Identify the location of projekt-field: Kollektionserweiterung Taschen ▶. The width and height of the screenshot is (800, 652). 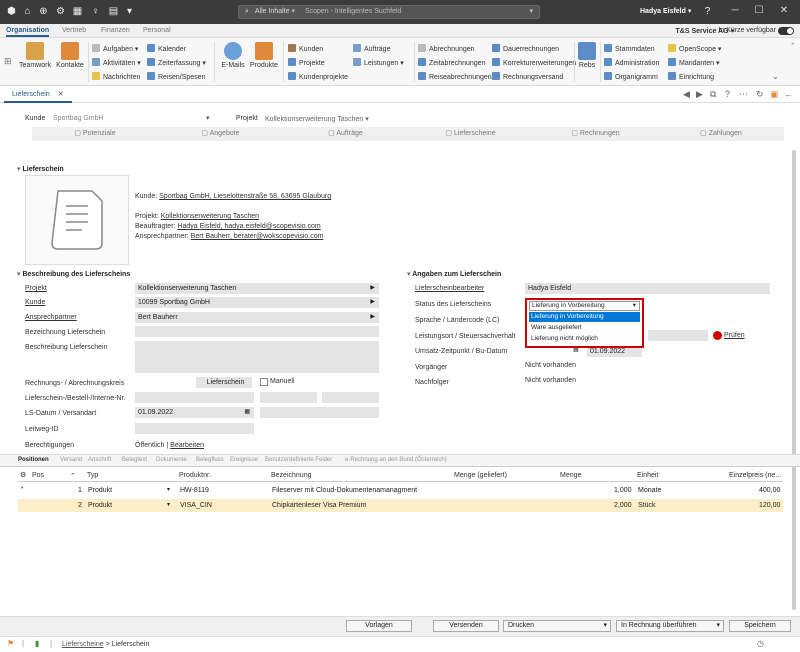
(257, 288).